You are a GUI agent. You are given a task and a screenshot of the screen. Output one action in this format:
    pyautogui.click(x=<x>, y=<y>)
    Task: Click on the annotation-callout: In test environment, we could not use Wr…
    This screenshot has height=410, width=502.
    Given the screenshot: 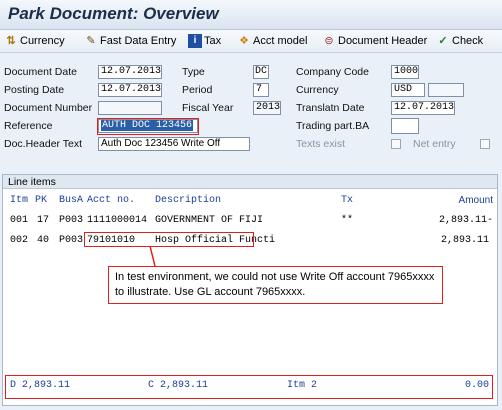 What is the action you would take?
    pyautogui.click(x=275, y=285)
    